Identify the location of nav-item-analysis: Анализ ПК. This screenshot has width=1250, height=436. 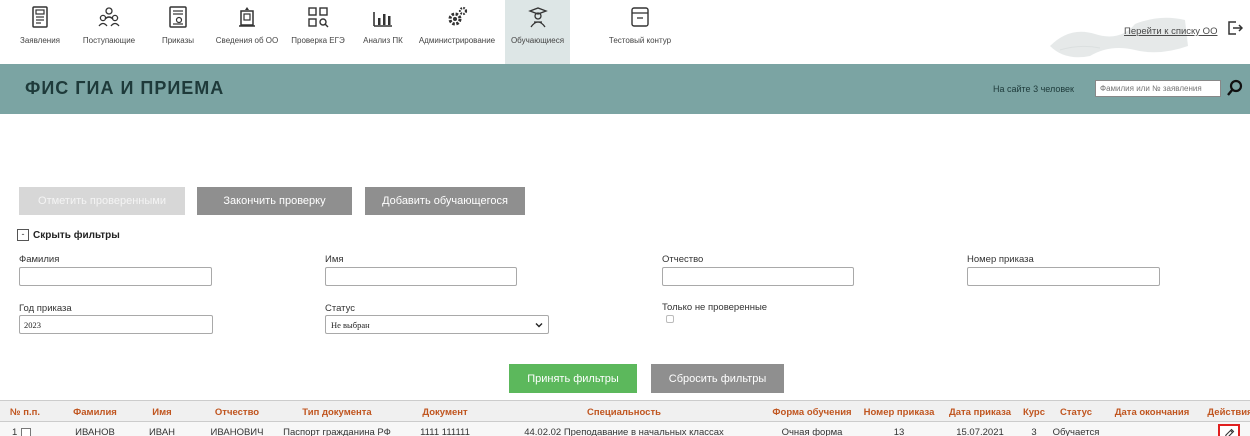
(383, 32).